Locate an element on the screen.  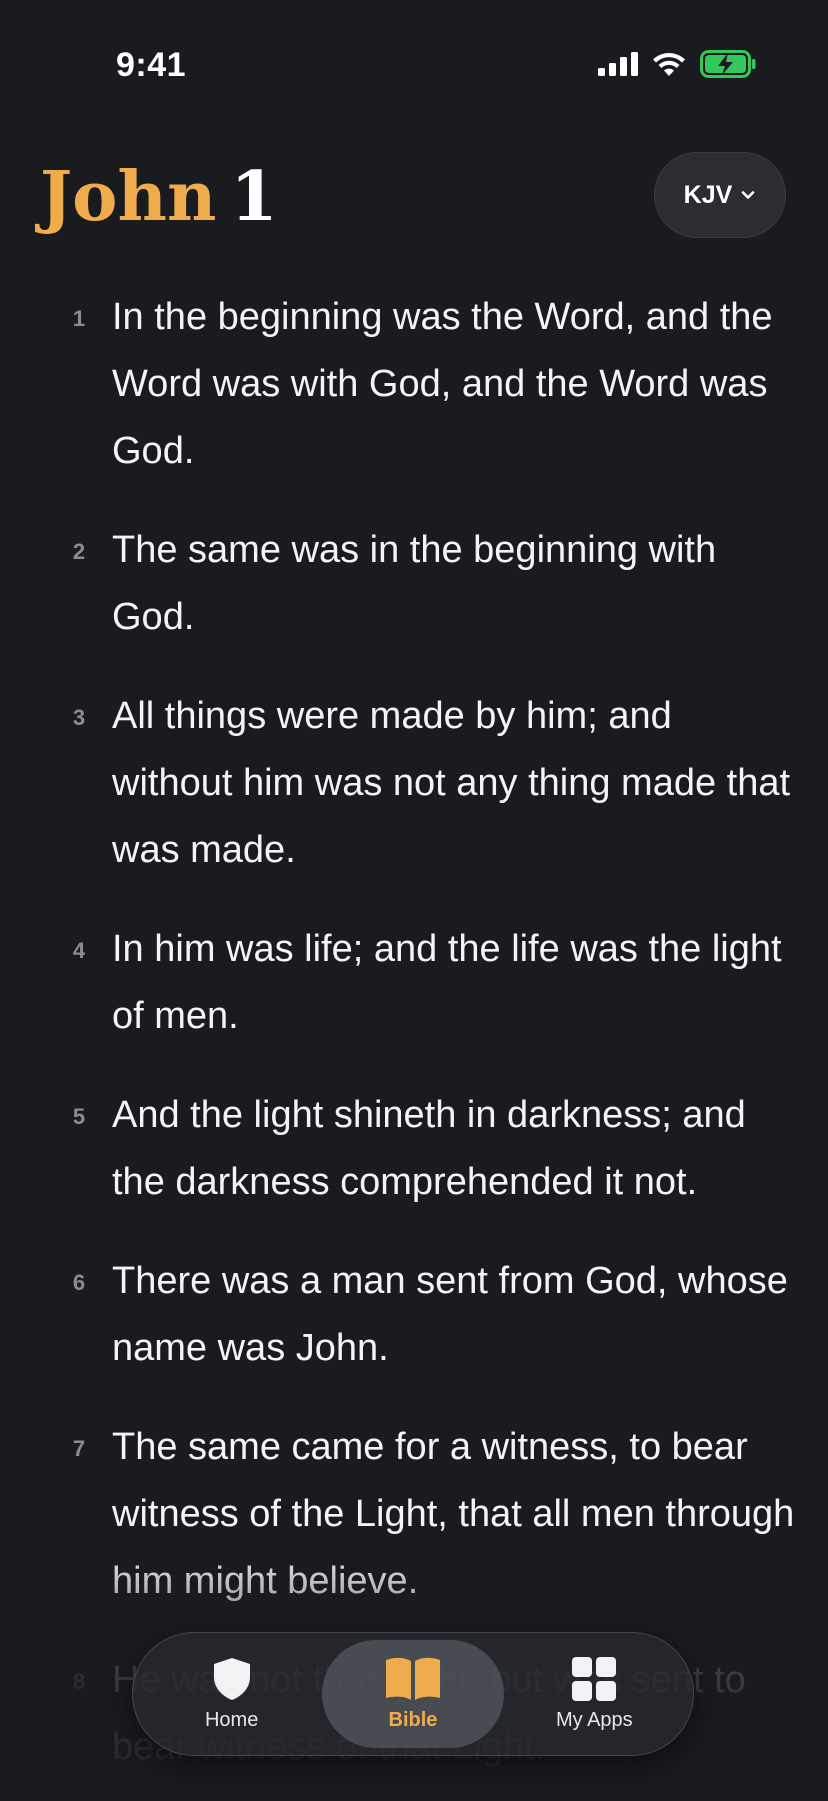
status-icons is located at coordinates (677, 64).